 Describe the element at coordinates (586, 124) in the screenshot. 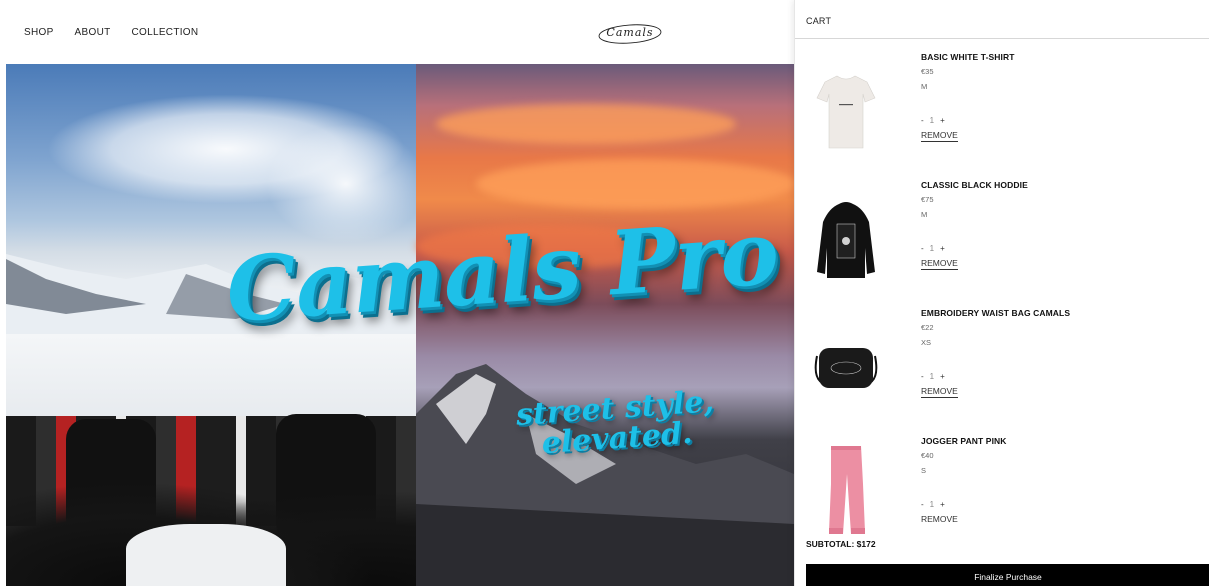

I see `cloud-streak` at that location.